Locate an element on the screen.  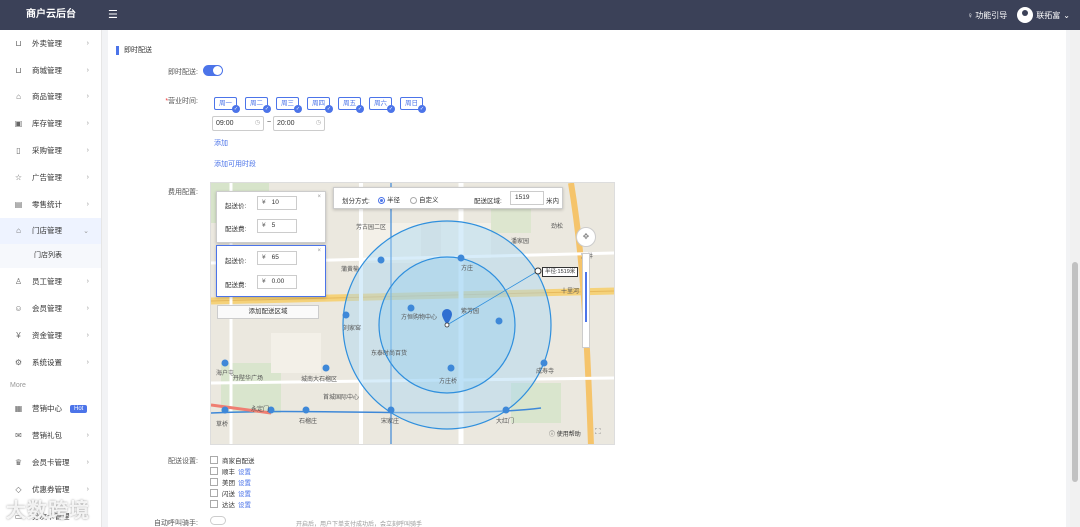
add-hours-link: 添加可用时段 is located at coordinates (235, 164).